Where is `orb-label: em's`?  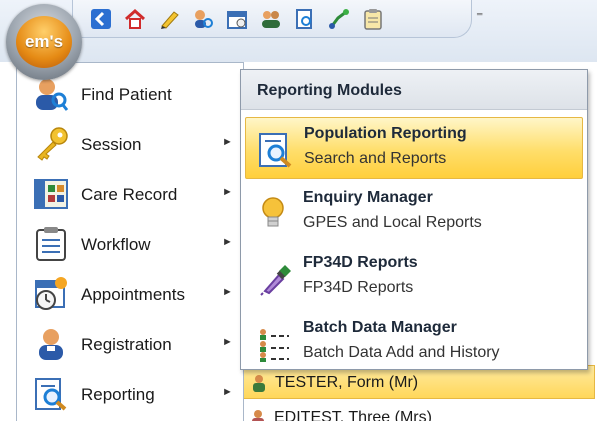 orb-label: em's is located at coordinates (44, 41).